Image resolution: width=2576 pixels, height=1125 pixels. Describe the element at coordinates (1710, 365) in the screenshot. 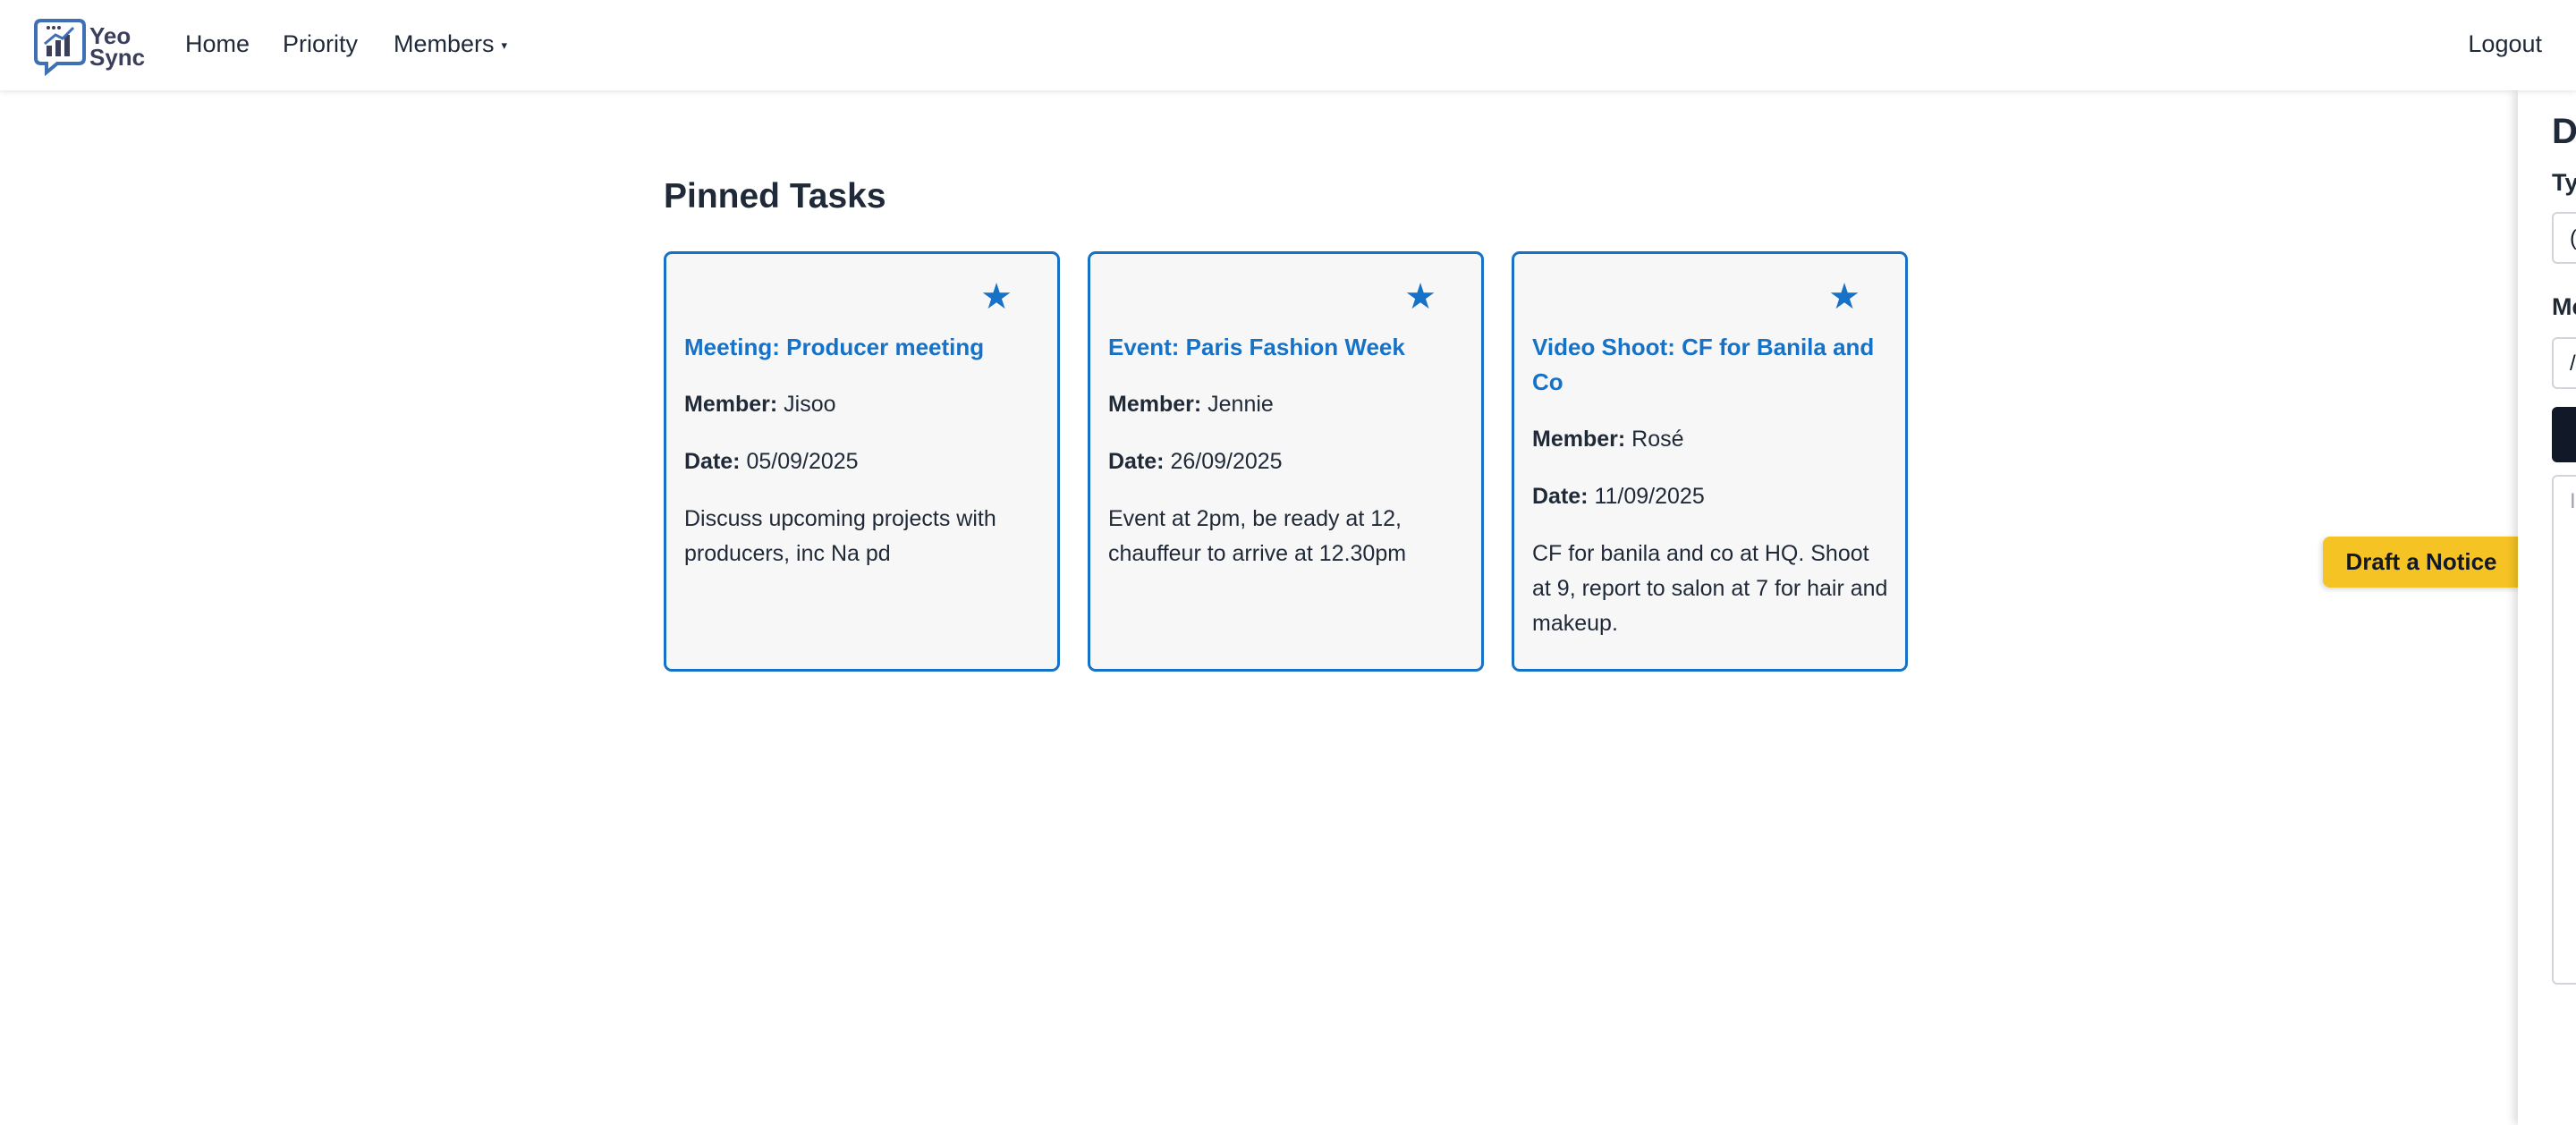

I see `task-title: Video Shoot: CF for Banila and Co` at that location.